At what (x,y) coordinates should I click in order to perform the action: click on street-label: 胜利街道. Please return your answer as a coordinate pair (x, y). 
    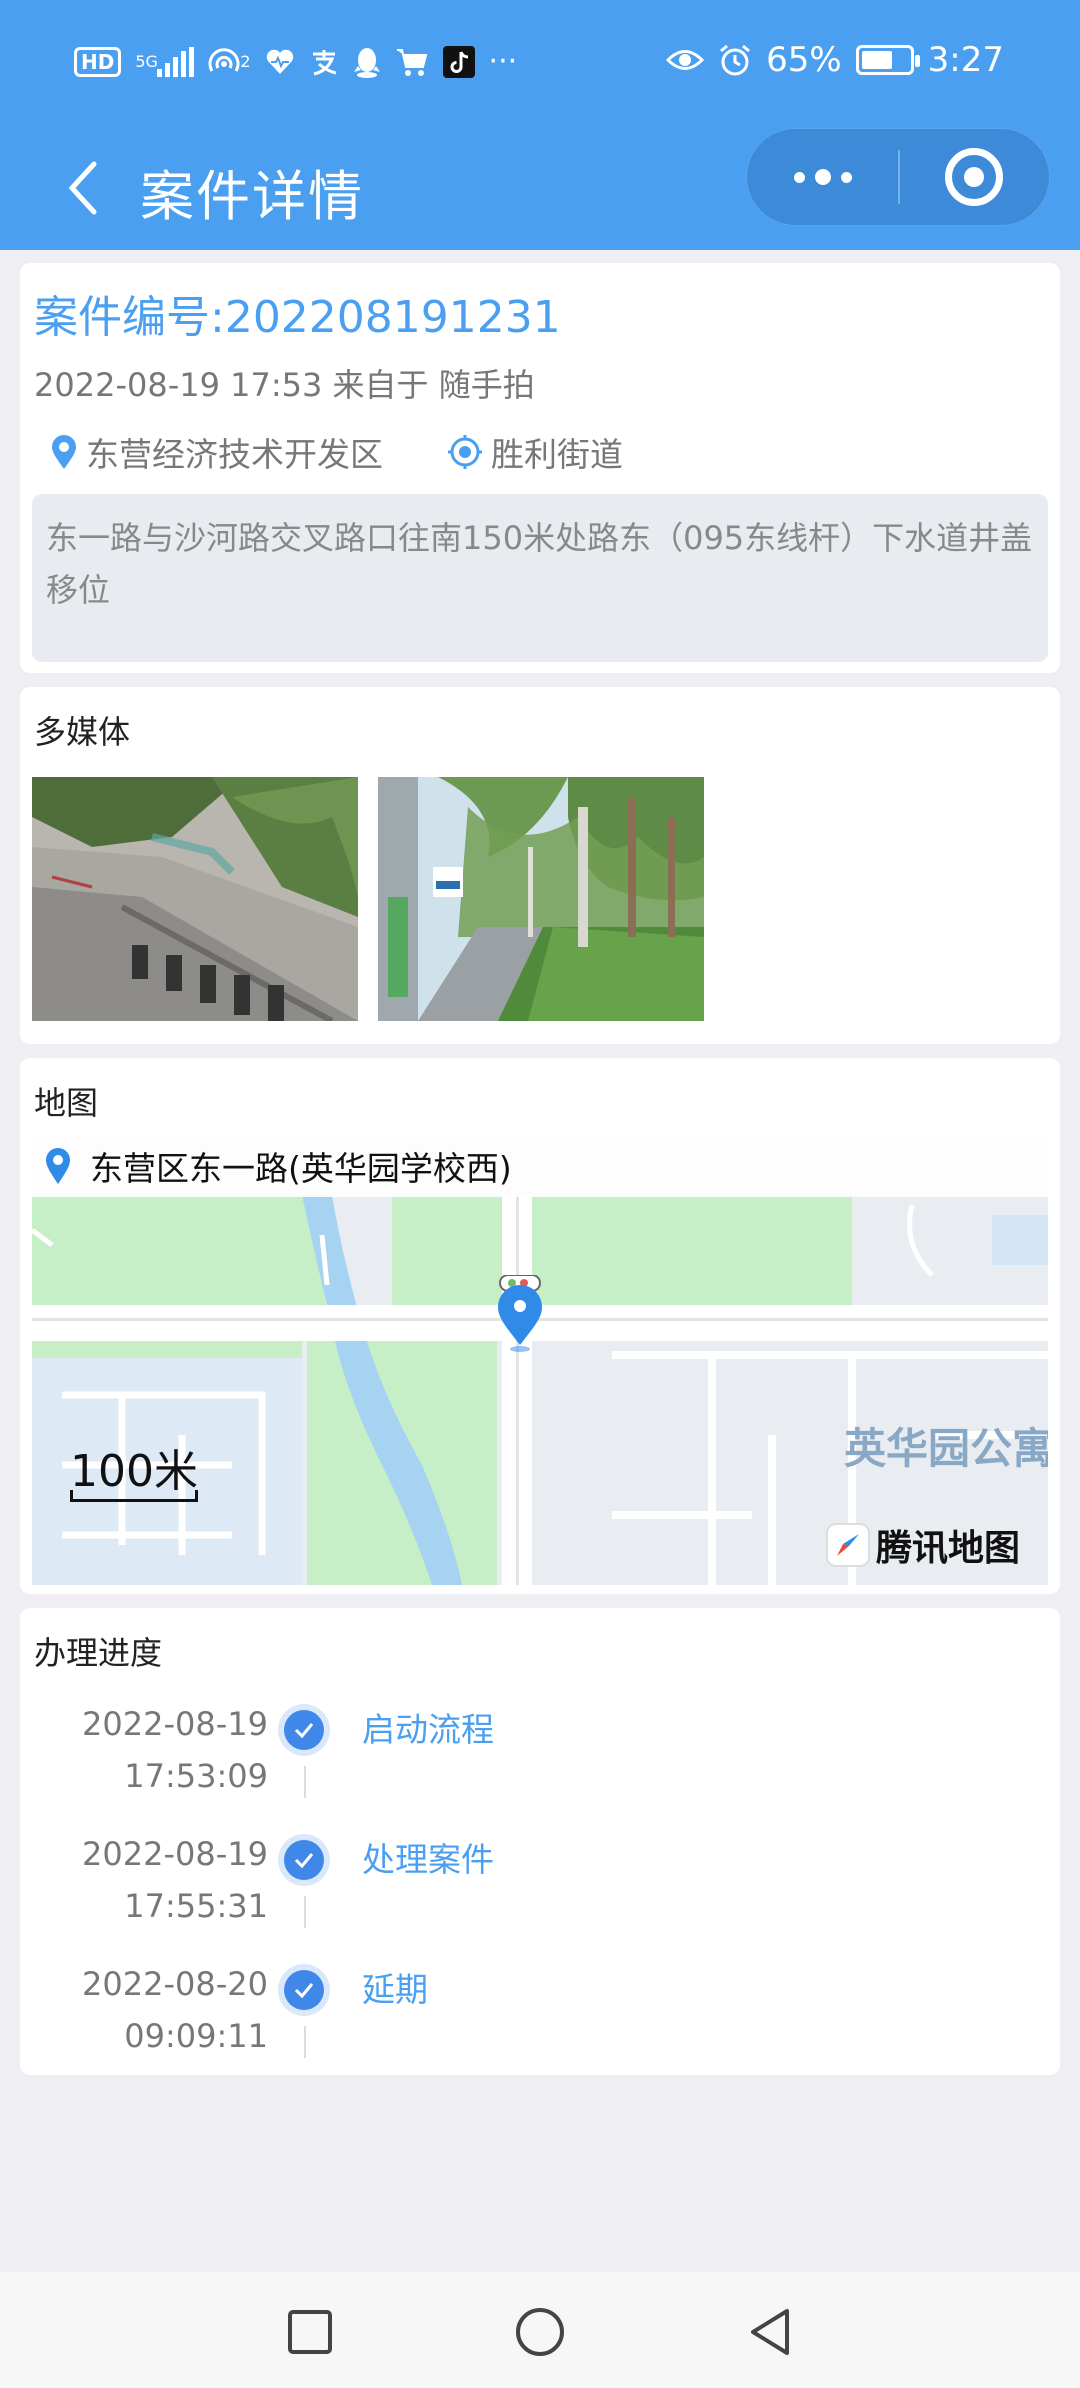
    Looking at the image, I should click on (557, 454).